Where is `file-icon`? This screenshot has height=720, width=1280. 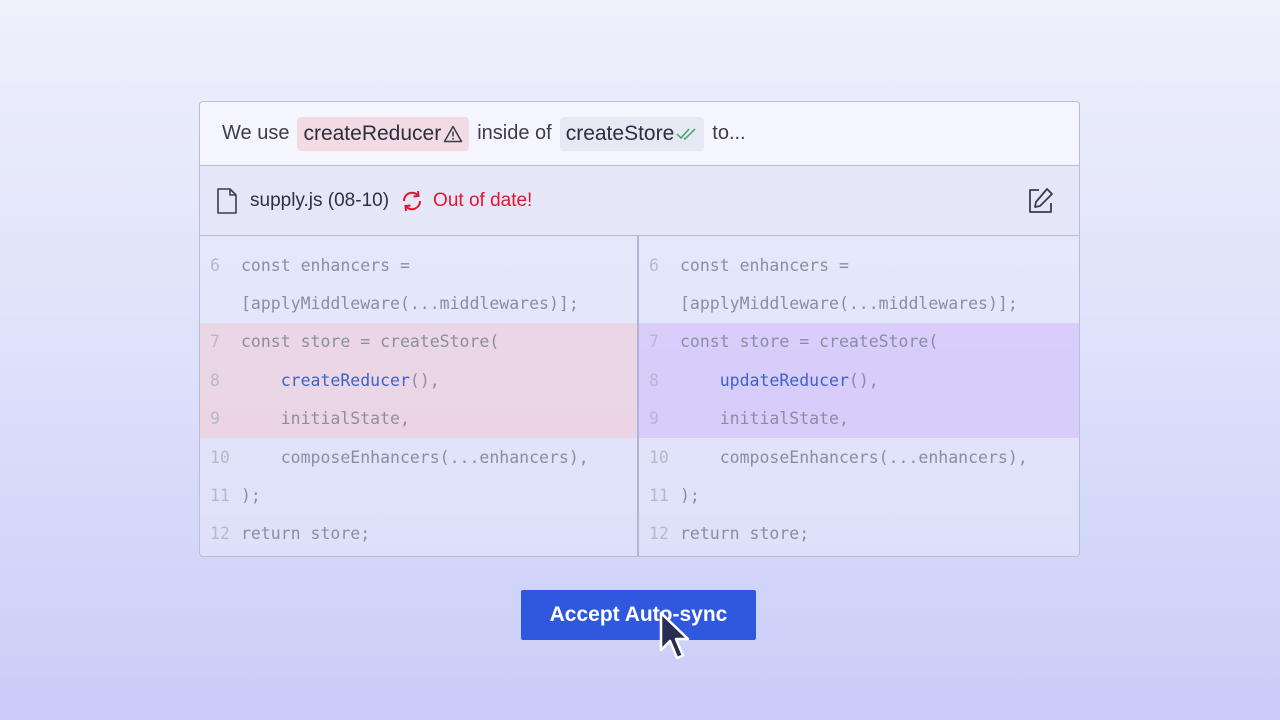
file-icon is located at coordinates (227, 201).